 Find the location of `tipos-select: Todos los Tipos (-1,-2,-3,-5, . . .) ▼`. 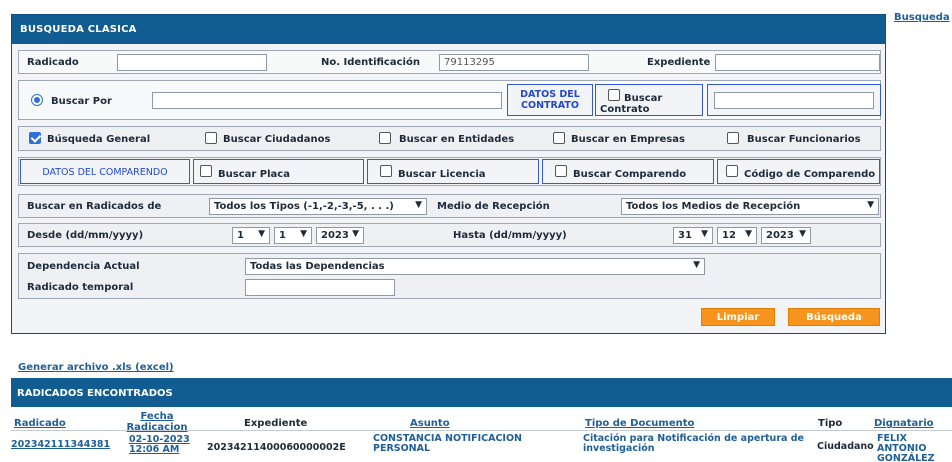

tipos-select: Todos los Tipos (-1,-2,-3,-5, . . .) ▼ is located at coordinates (318, 206).